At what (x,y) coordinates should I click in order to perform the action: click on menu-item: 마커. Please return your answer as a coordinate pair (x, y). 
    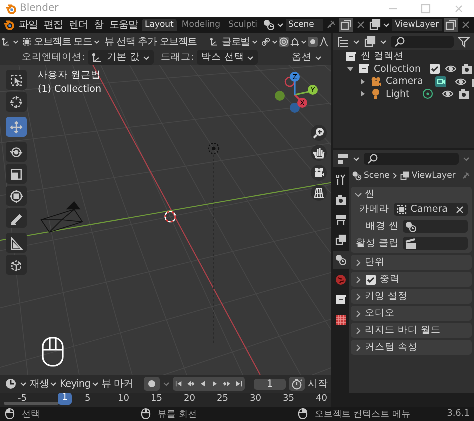
    Looking at the image, I should click on (124, 384).